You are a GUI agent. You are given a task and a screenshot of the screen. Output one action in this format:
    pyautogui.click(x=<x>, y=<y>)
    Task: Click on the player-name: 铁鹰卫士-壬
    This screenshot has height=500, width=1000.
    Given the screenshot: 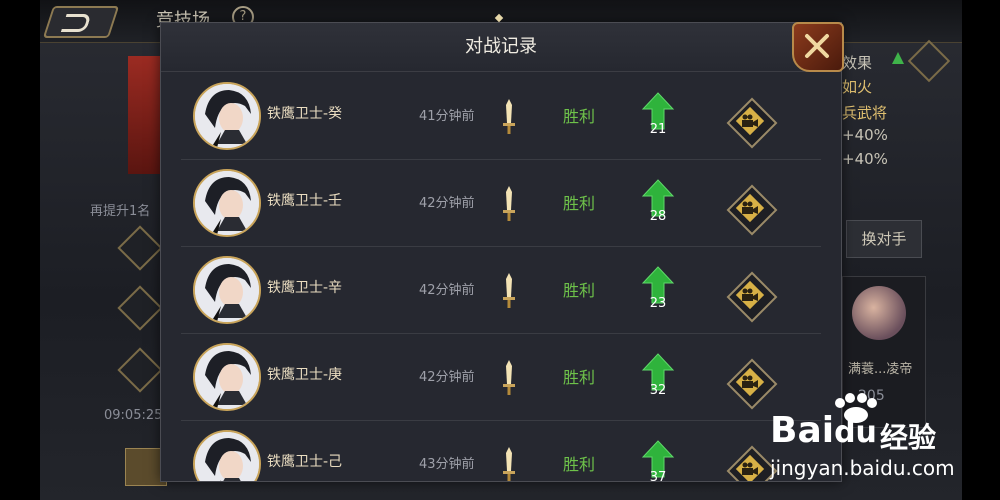 What is the action you would take?
    pyautogui.click(x=305, y=201)
    